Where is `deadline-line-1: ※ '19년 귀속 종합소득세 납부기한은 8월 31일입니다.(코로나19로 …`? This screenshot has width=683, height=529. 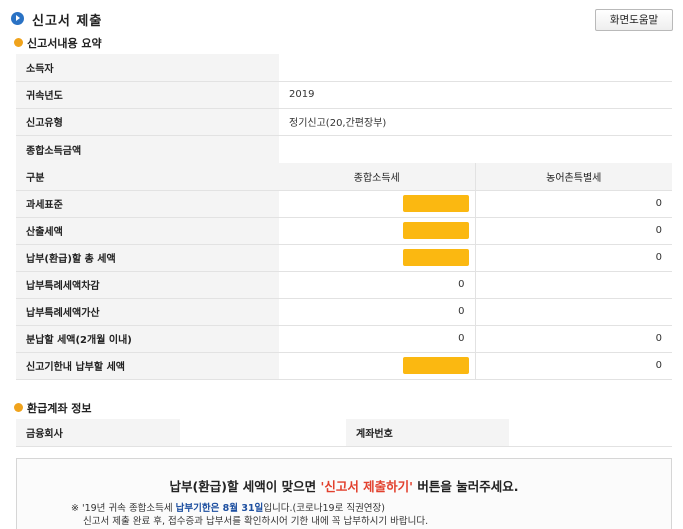 deadline-line-1: ※ '19년 귀속 종합소득세 납부기한은 8월 31일입니다.(코로나19로 … is located at coordinates (249, 508).